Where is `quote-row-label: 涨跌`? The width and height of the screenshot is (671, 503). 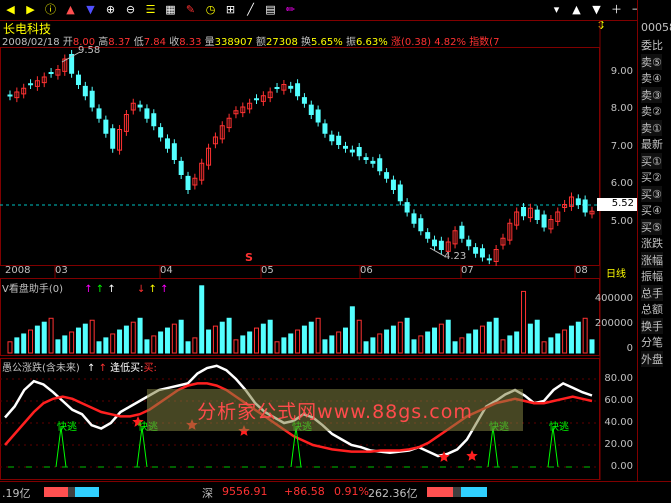
quote-row-label: 涨跌 is located at coordinates (652, 243).